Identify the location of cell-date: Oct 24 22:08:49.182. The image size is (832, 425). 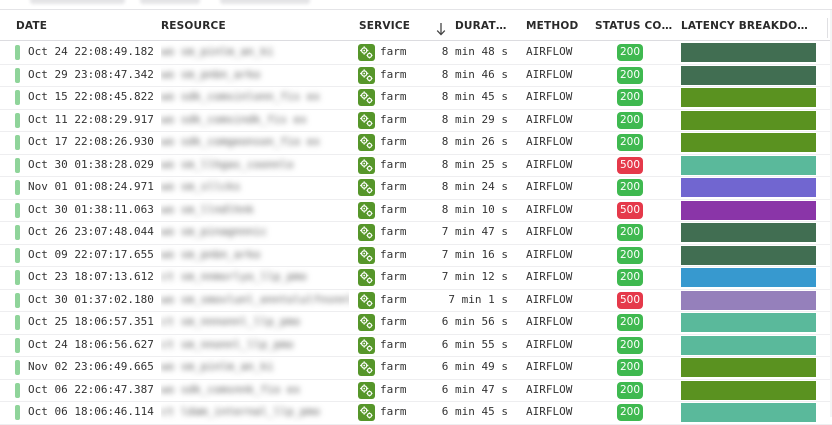
(91, 51).